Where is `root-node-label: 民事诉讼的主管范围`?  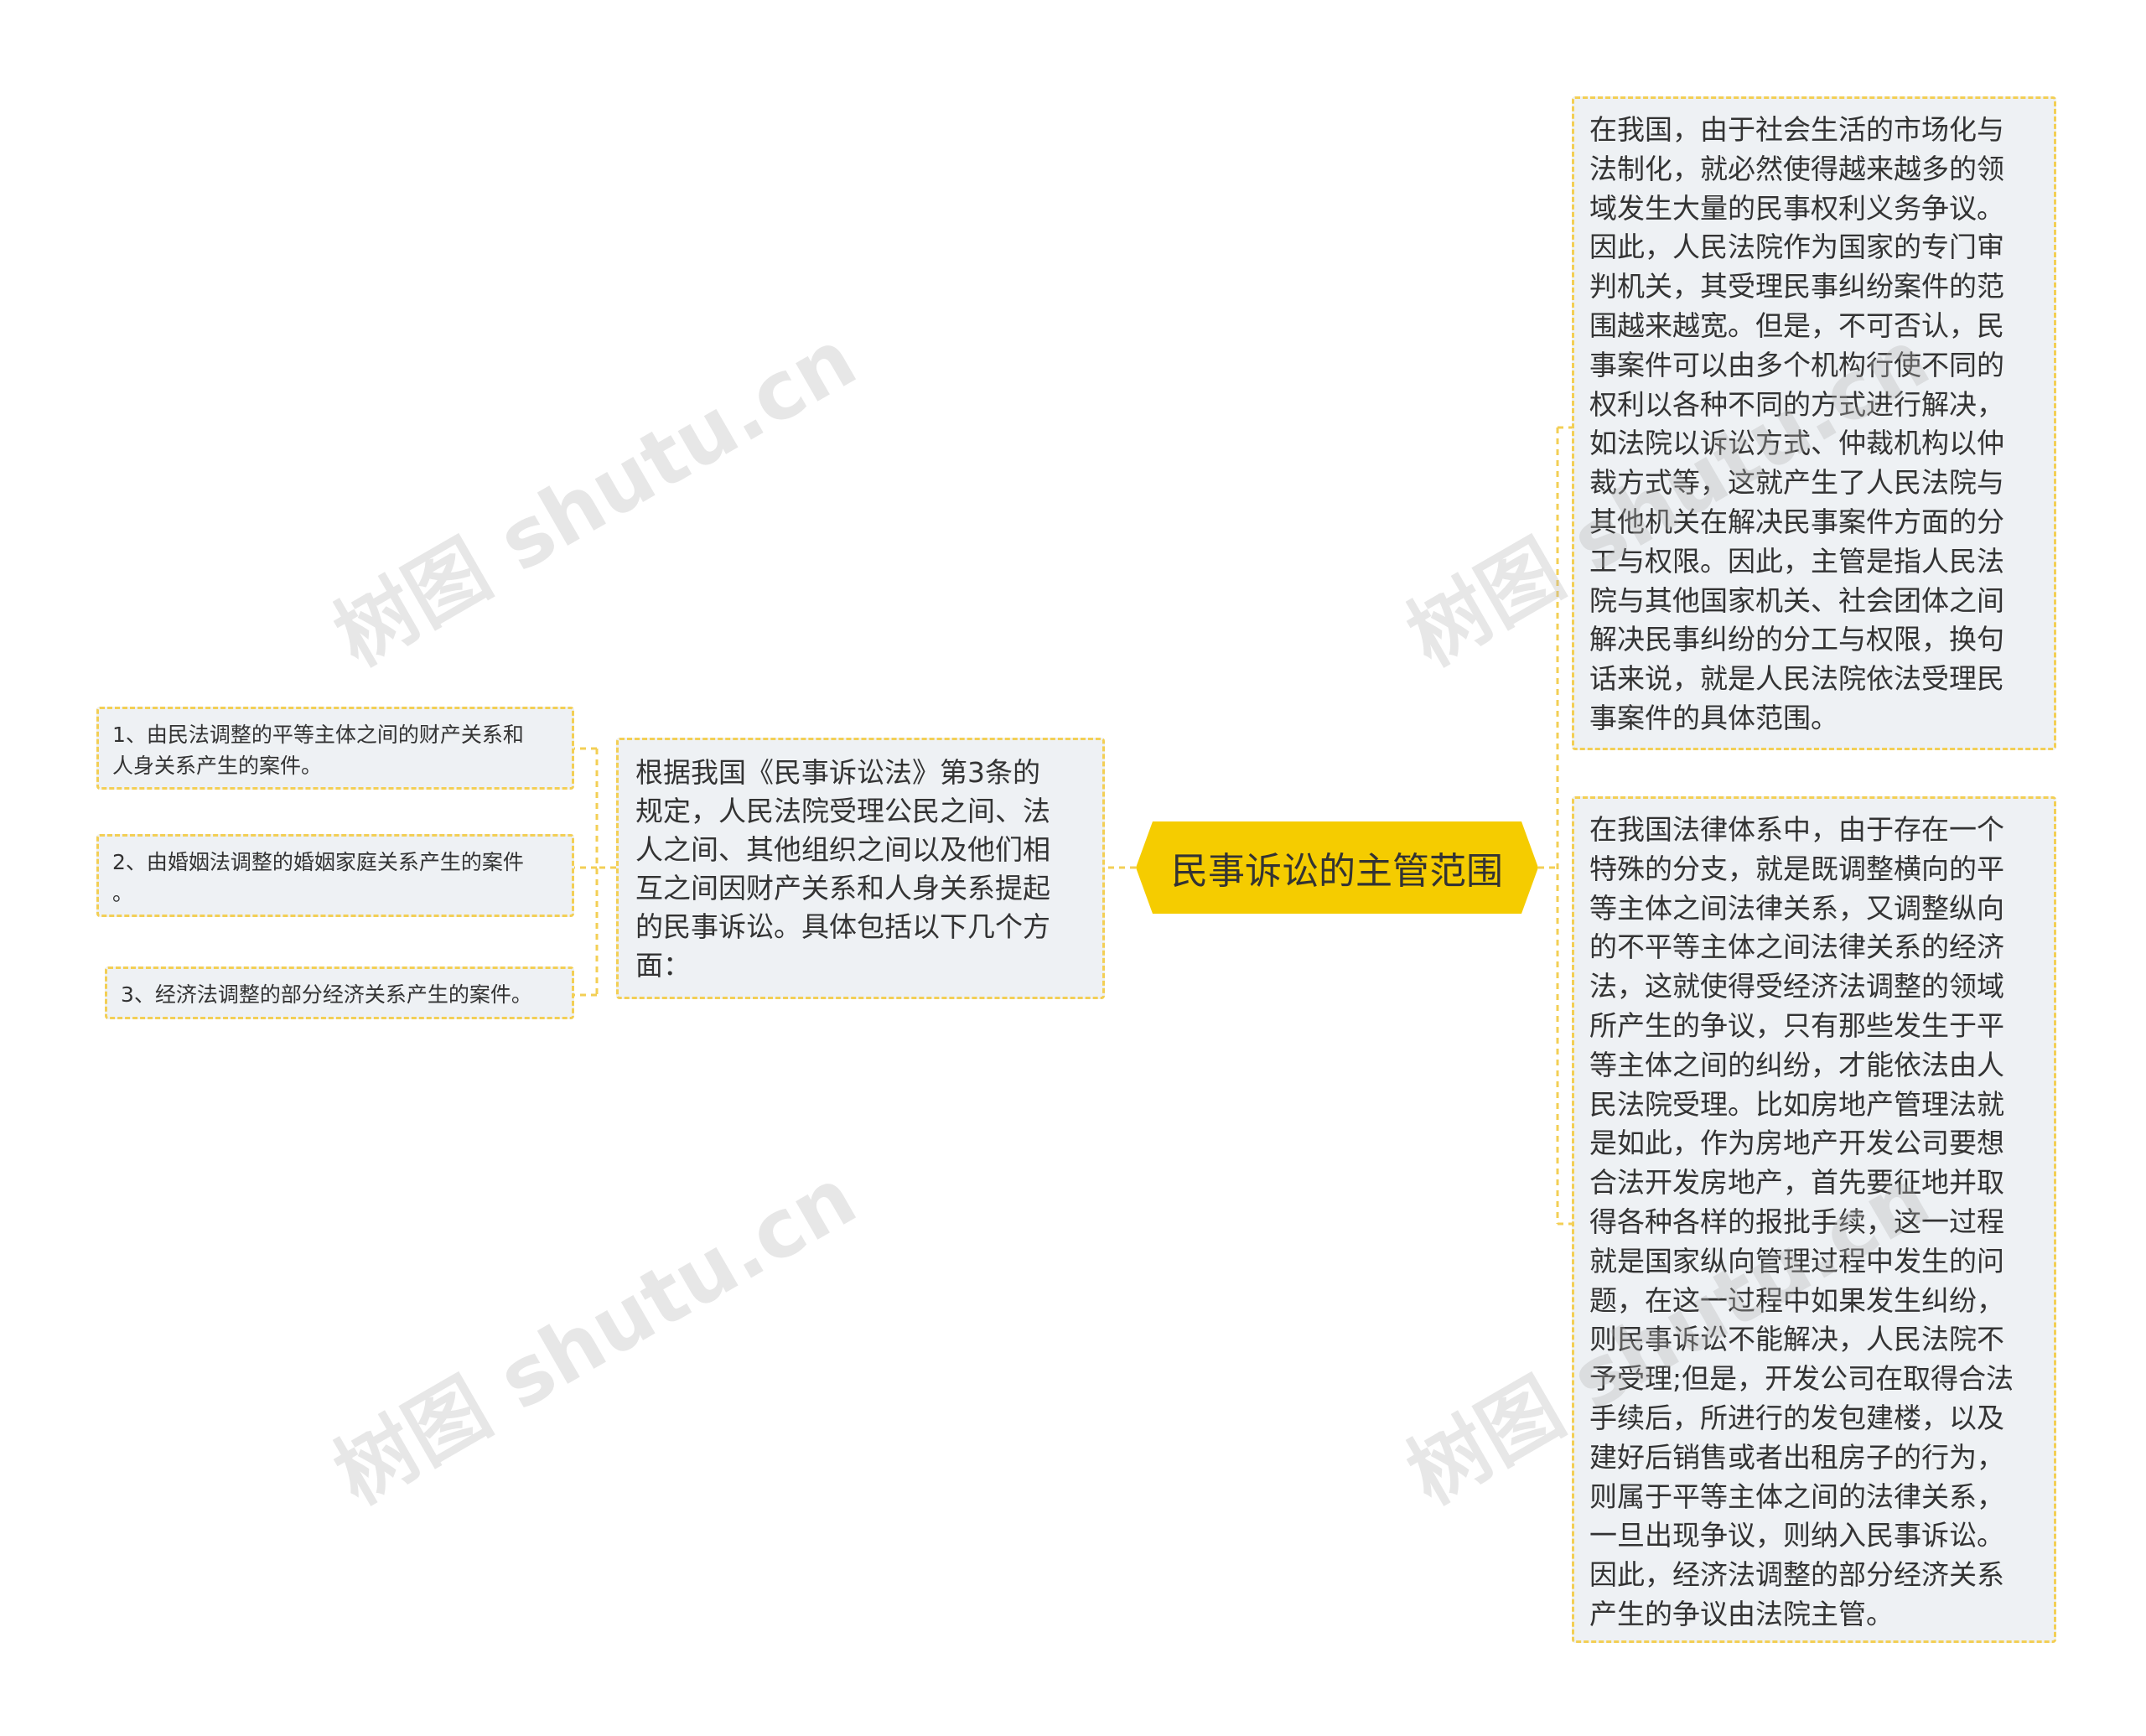 root-node-label: 民事诉讼的主管范围 is located at coordinates (1337, 872).